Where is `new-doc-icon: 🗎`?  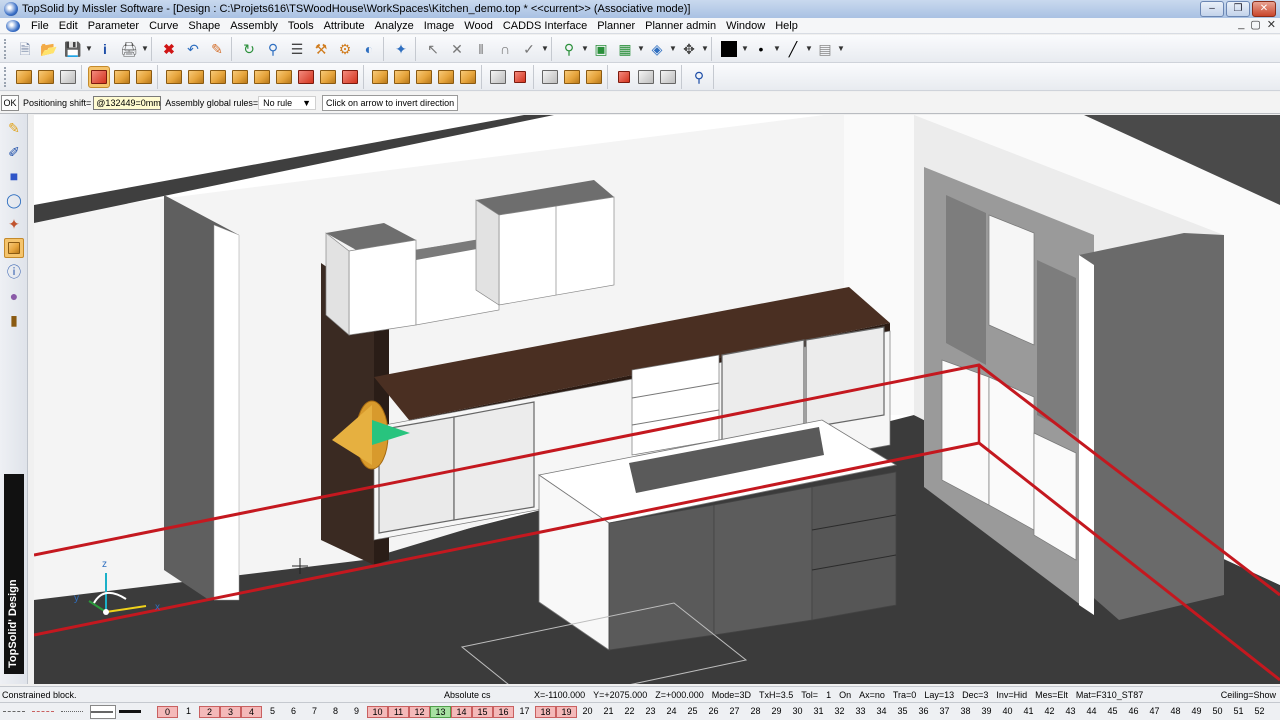 new-doc-icon: 🗎 is located at coordinates (25, 49).